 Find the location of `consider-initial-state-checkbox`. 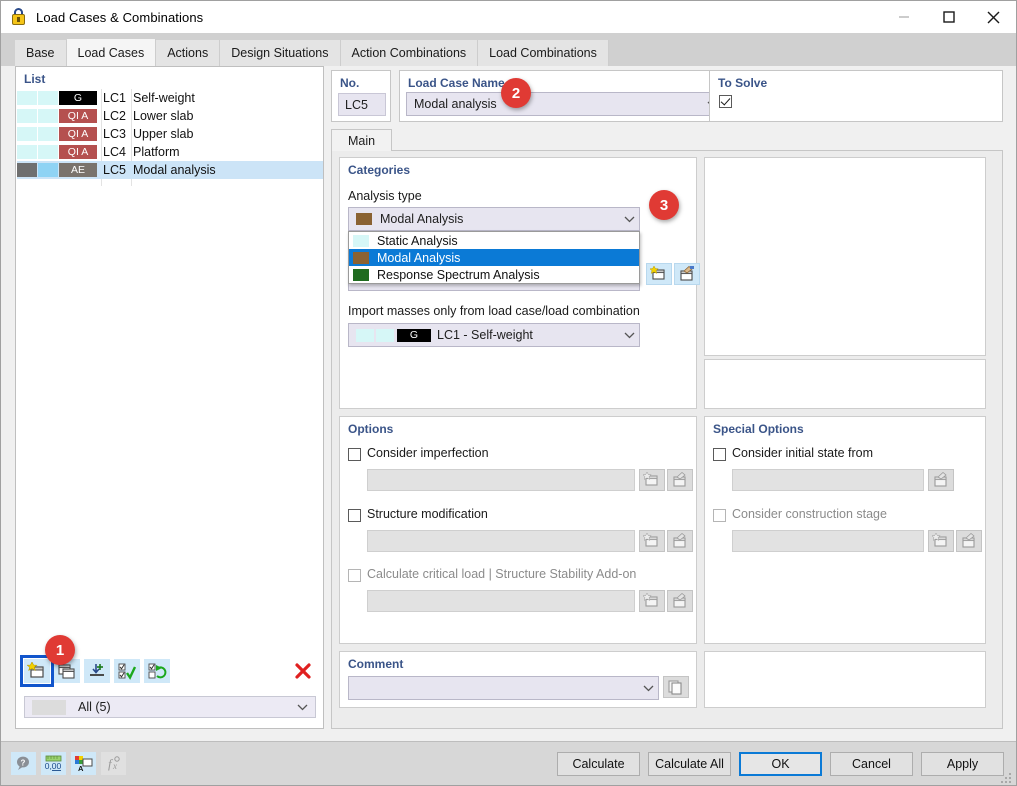

consider-initial-state-checkbox is located at coordinates (719, 454).